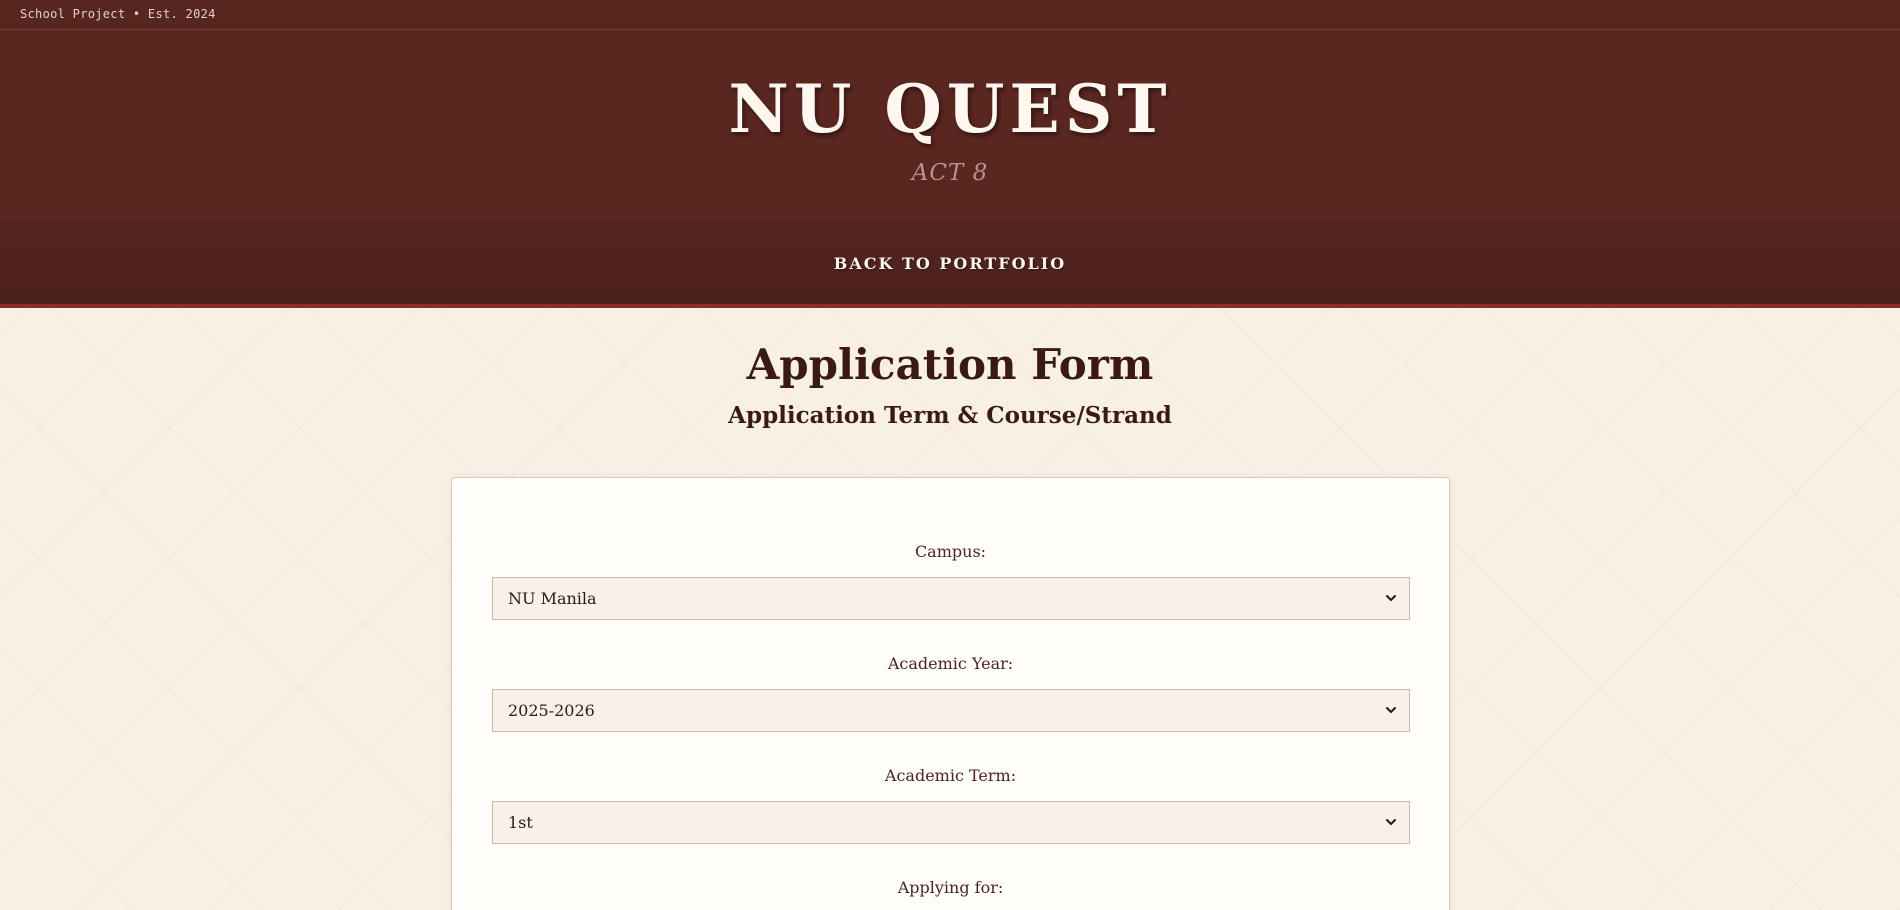 Image resolution: width=1900 pixels, height=910 pixels. Describe the element at coordinates (950, 663) in the screenshot. I see `academic-year-label: Academic Year:` at that location.